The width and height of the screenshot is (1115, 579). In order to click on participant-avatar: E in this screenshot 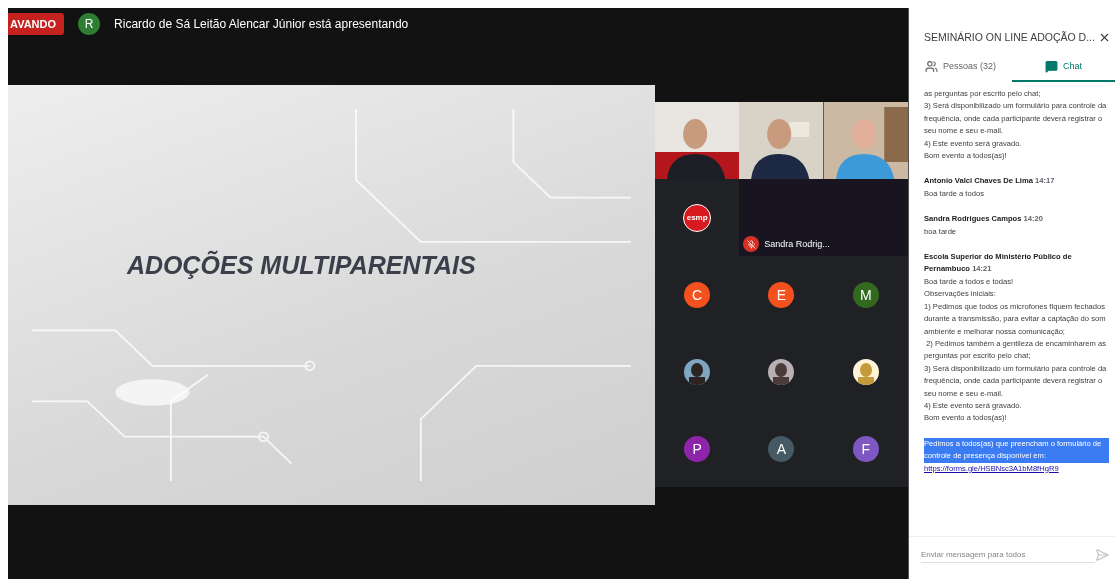, I will do `click(781, 294)`.